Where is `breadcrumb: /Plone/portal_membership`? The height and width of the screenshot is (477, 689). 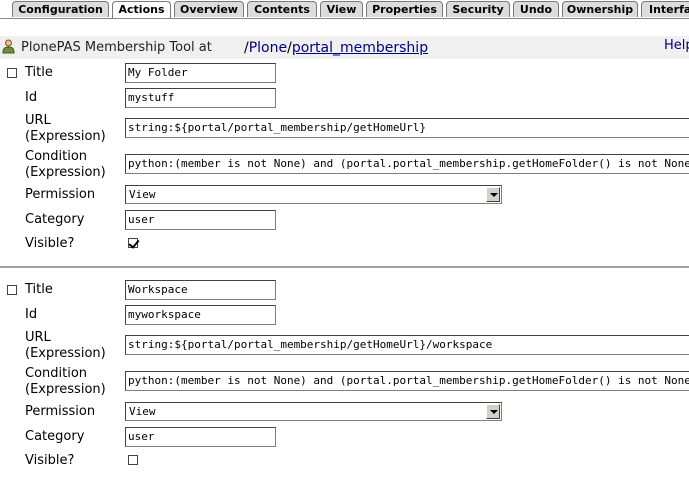
breadcrumb: /Plone/portal_membership is located at coordinates (336, 48).